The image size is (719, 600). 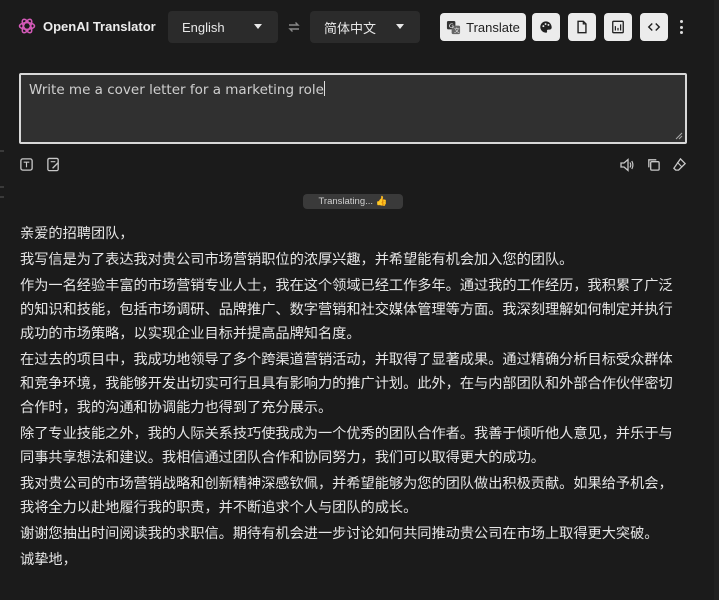 I want to click on source-language-select: English, so click(x=223, y=27).